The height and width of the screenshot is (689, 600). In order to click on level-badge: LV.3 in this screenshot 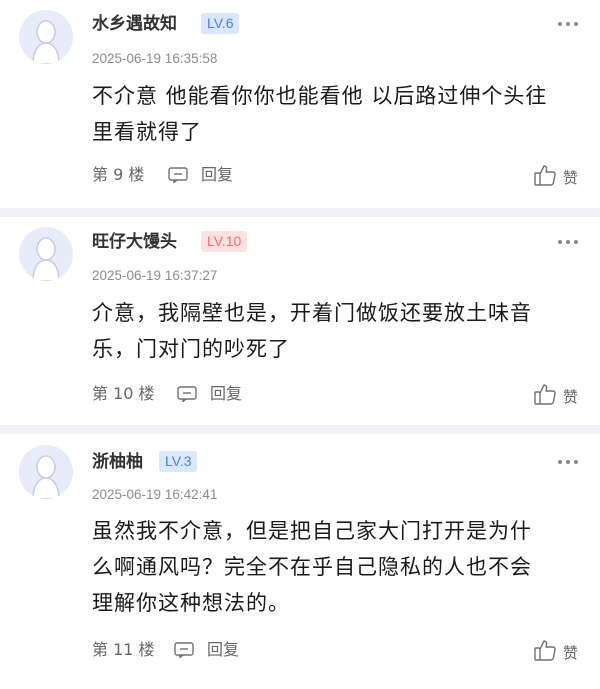, I will do `click(178, 461)`.